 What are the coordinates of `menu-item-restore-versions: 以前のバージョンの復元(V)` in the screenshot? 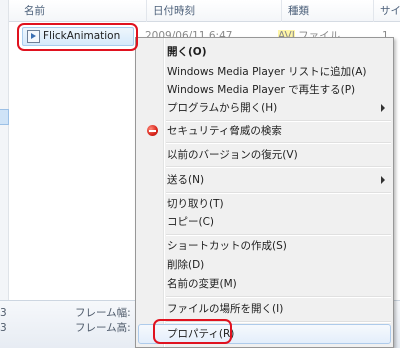 It's located at (264, 155).